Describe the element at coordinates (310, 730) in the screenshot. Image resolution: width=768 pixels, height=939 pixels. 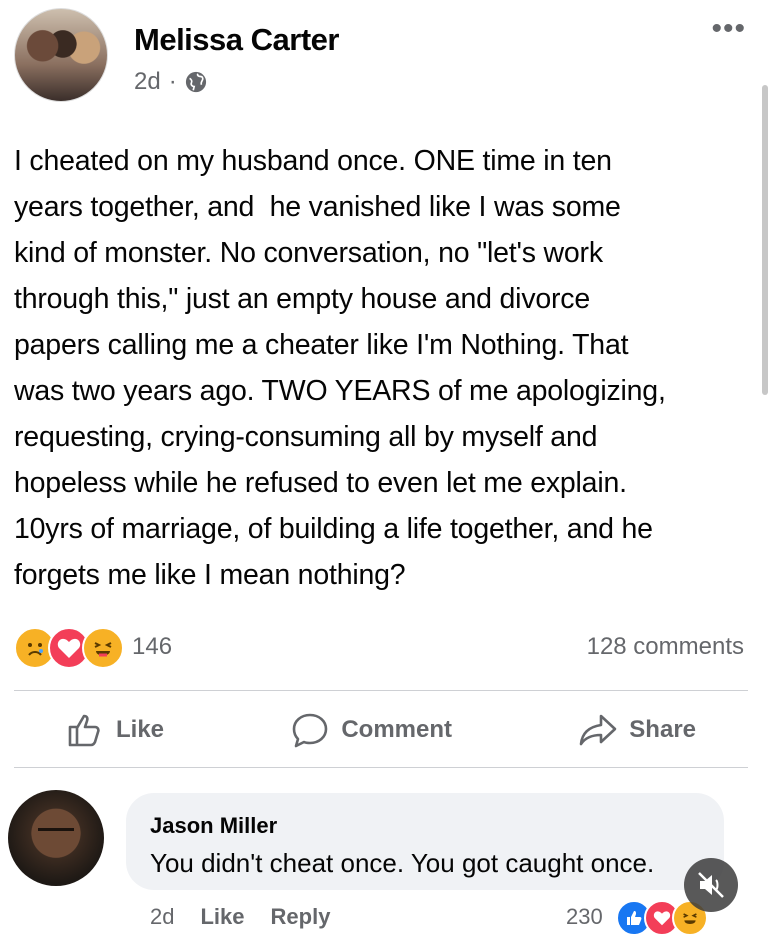
I see `comment-icon` at that location.